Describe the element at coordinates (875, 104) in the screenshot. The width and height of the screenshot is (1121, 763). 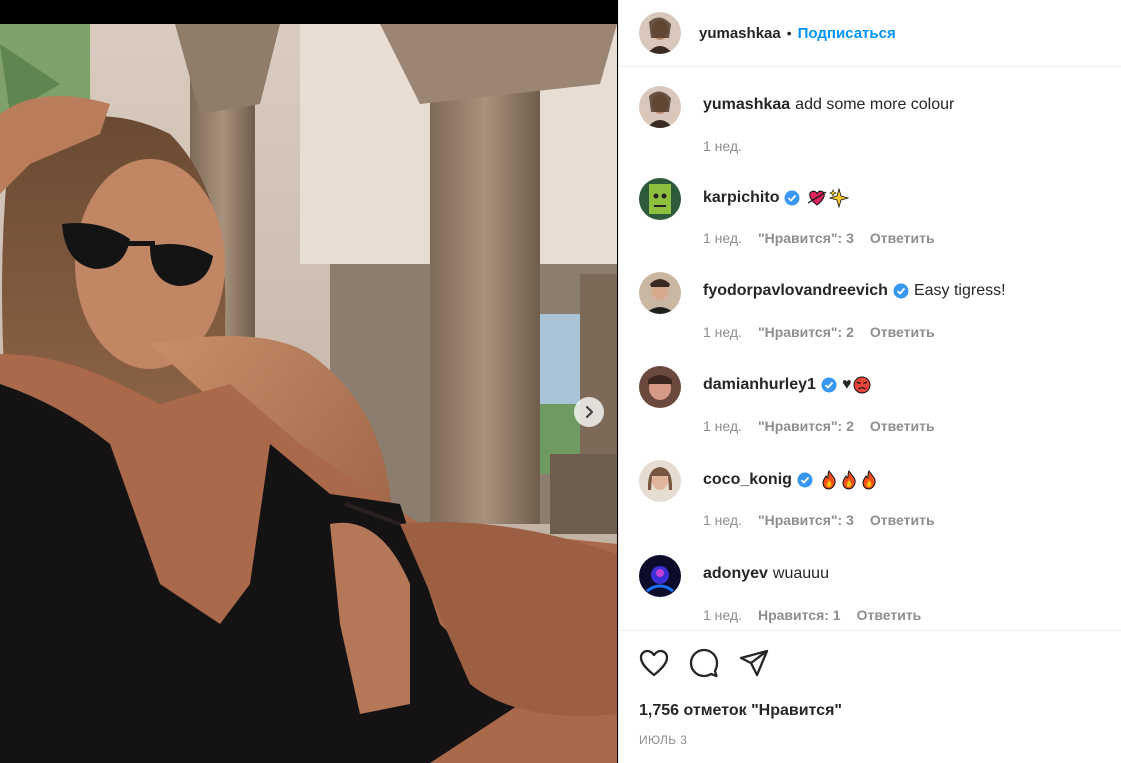
I see `caption-text: add some more colour` at that location.